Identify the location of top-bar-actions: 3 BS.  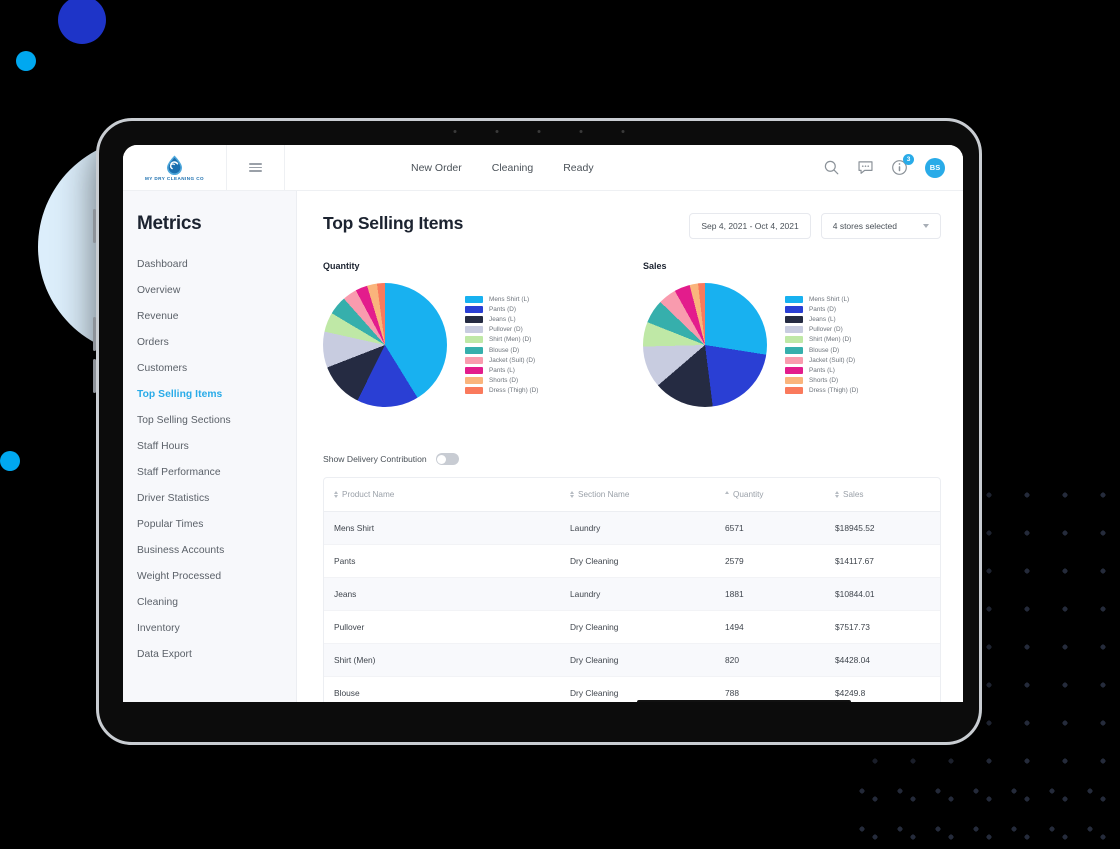
(893, 166).